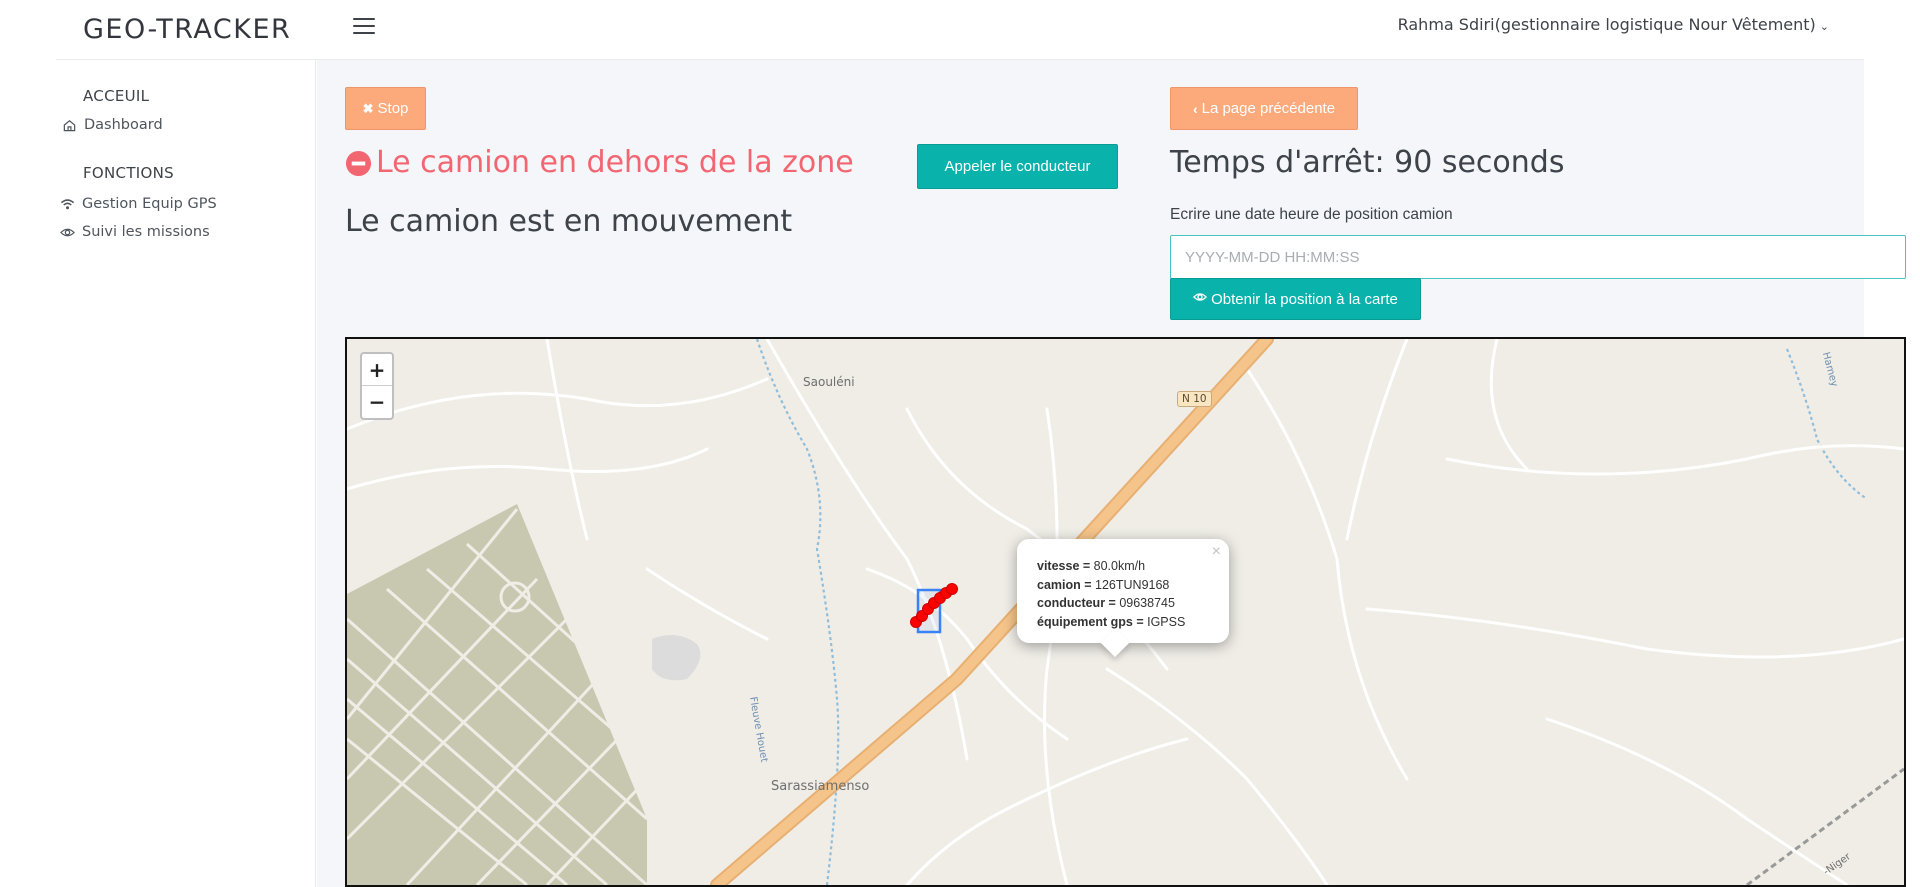  I want to click on call-driver-button: Appeler le conducteur, so click(1017, 166).